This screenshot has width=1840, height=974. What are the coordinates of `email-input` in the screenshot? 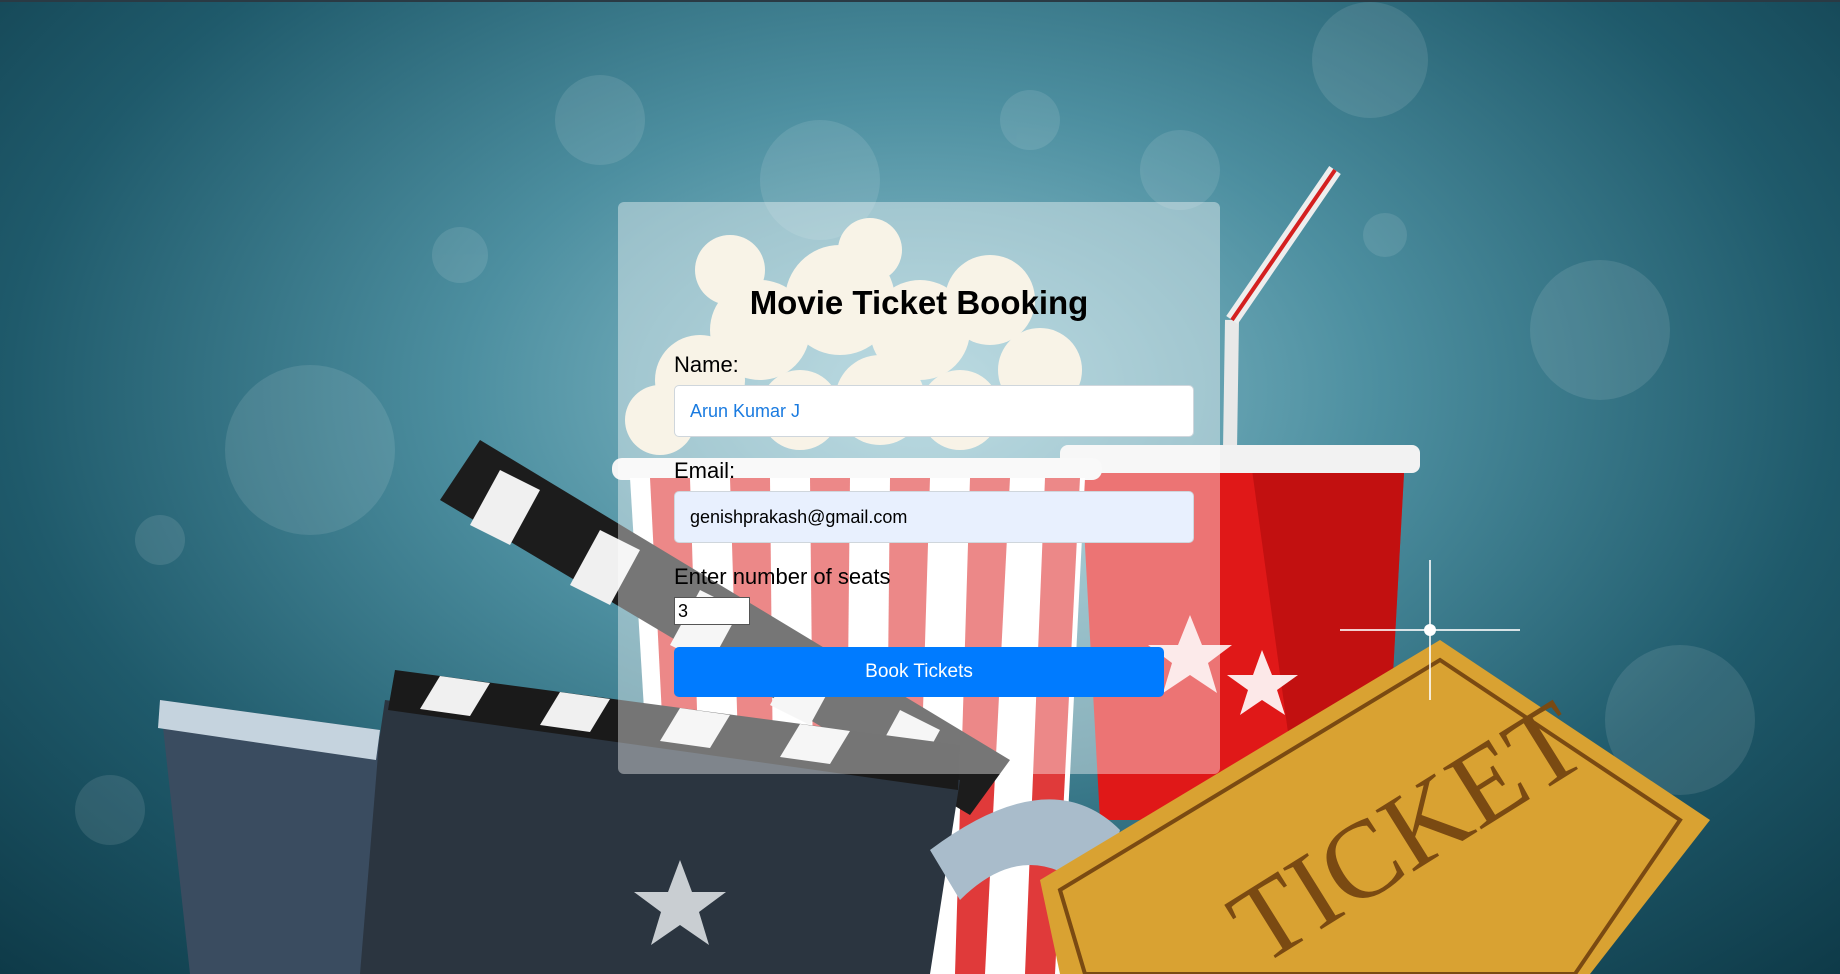 It's located at (934, 517).